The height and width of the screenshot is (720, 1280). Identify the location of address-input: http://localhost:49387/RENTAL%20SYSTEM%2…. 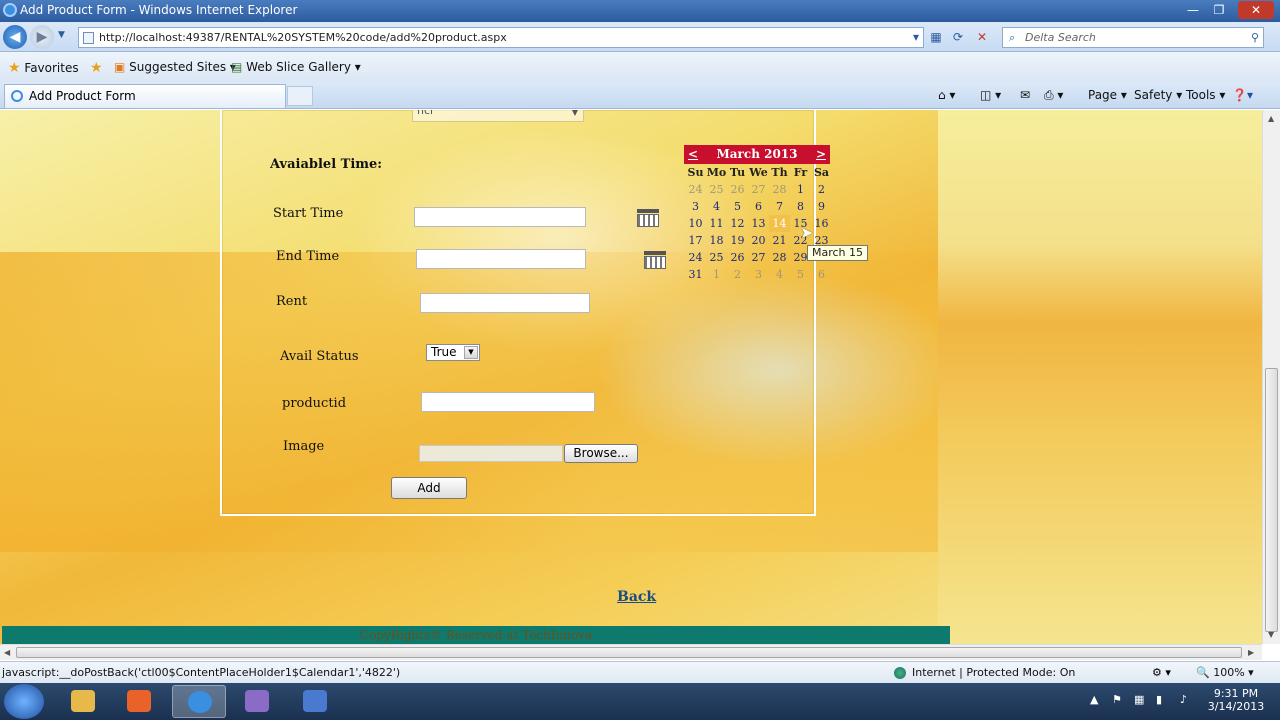
(501, 37).